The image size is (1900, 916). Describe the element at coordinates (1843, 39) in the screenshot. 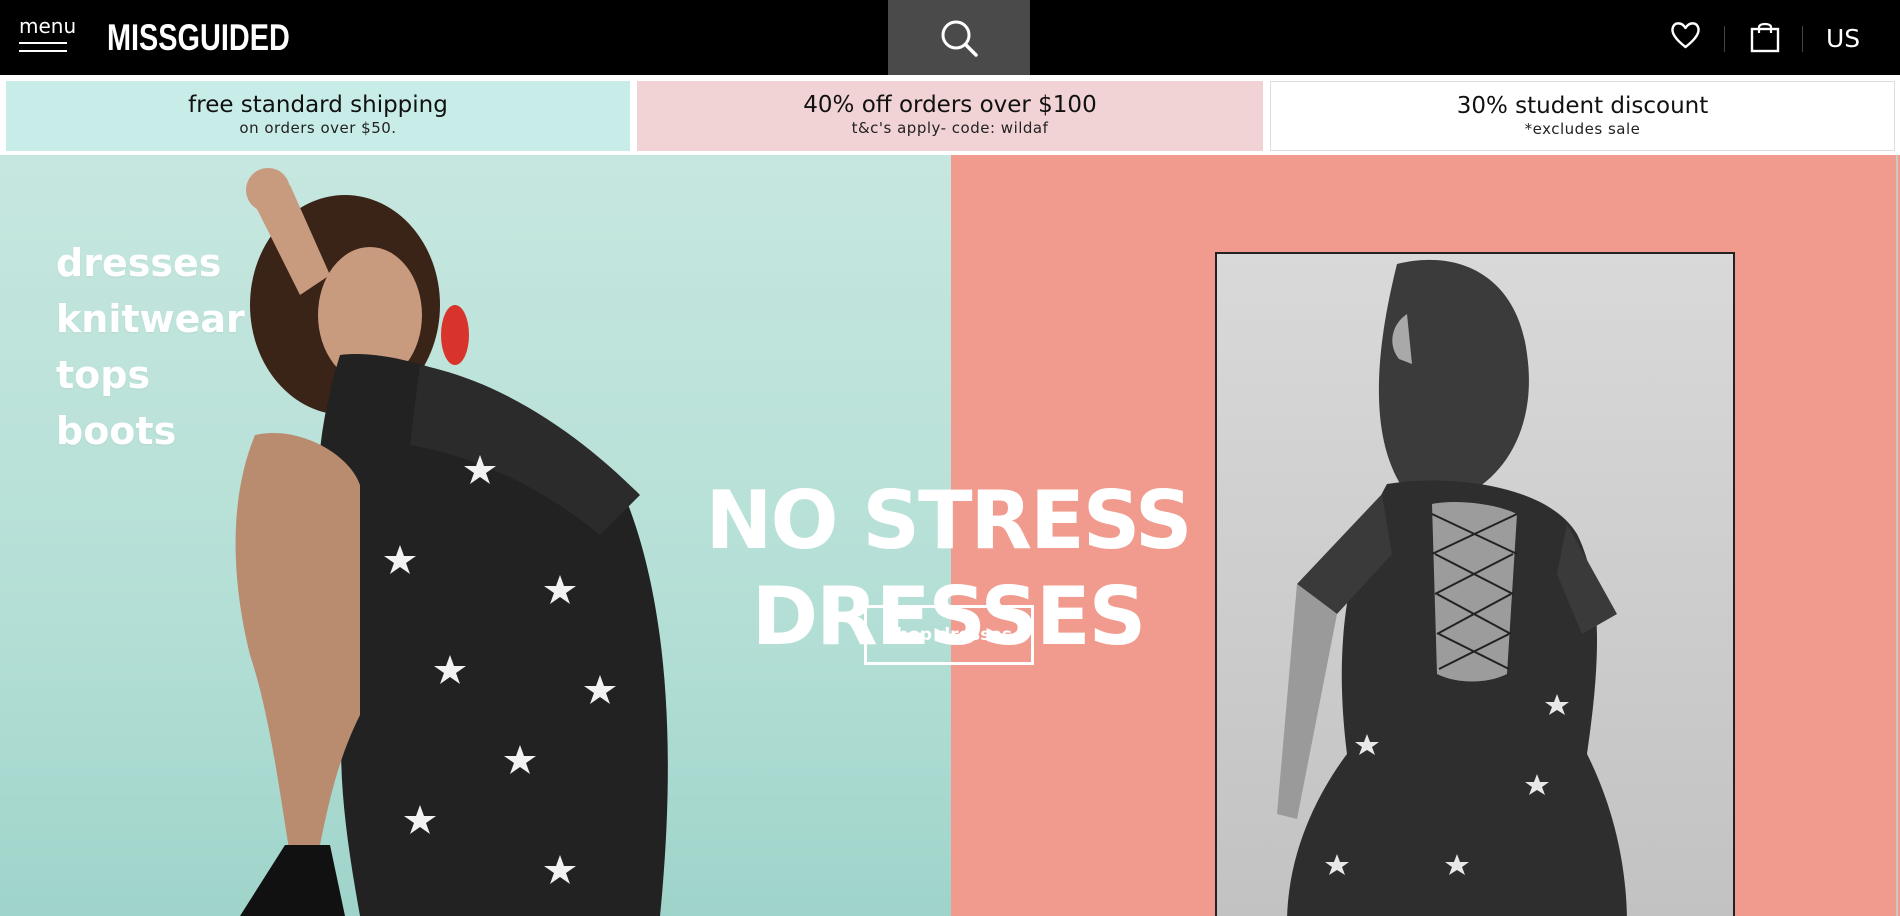

I see `country-selector: US` at that location.